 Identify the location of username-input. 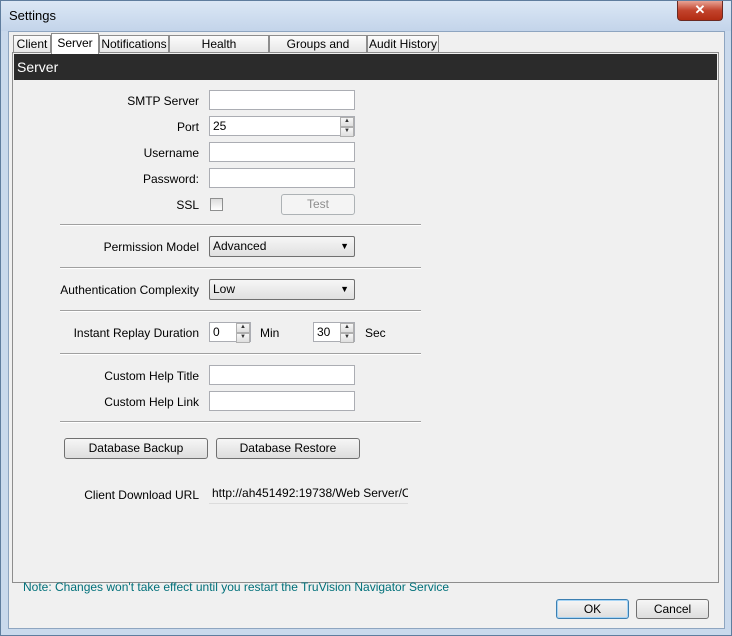
(282, 152).